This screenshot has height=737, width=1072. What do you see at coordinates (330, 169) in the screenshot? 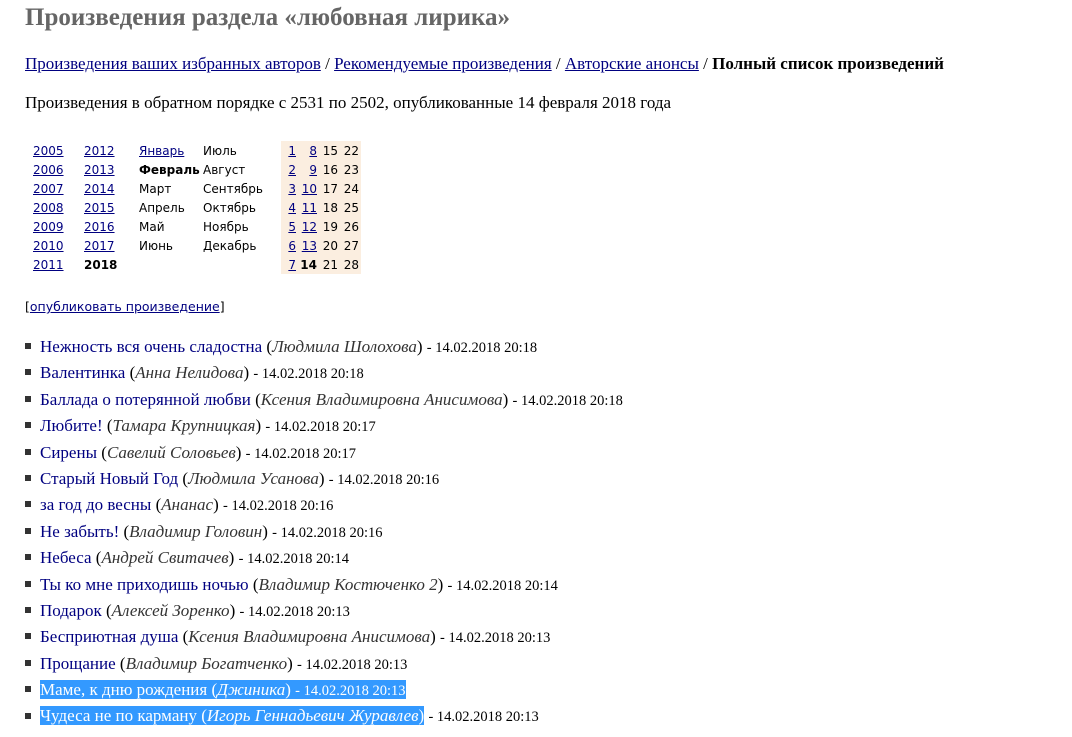
I see `calendar-day: 16` at bounding box center [330, 169].